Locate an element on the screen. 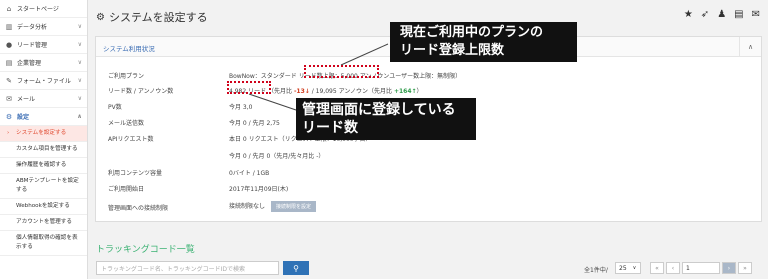 Image resolution: width=768 pixels, height=279 pixels. sidebar-subitem-system: システムを設定する is located at coordinates (43, 134).